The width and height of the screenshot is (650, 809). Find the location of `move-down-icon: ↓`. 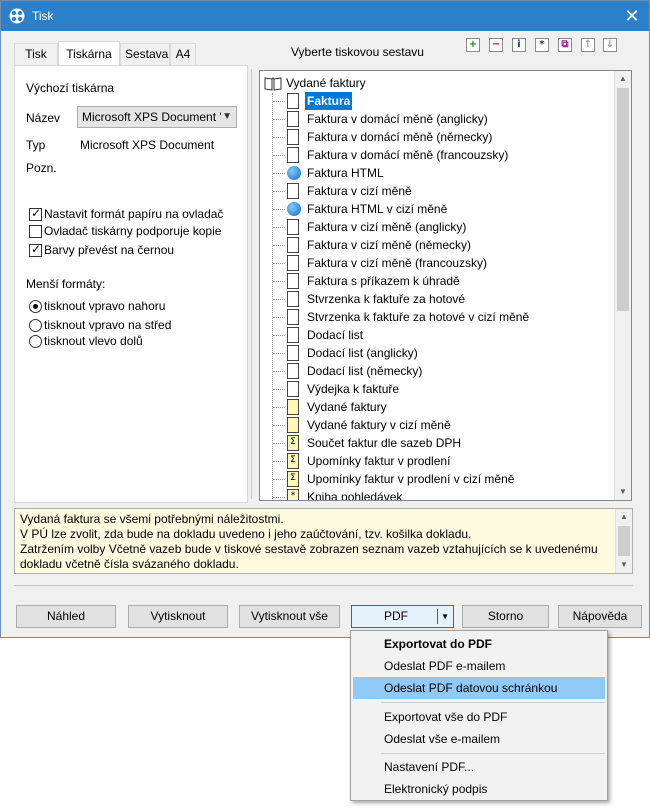

move-down-icon: ↓ is located at coordinates (610, 45).